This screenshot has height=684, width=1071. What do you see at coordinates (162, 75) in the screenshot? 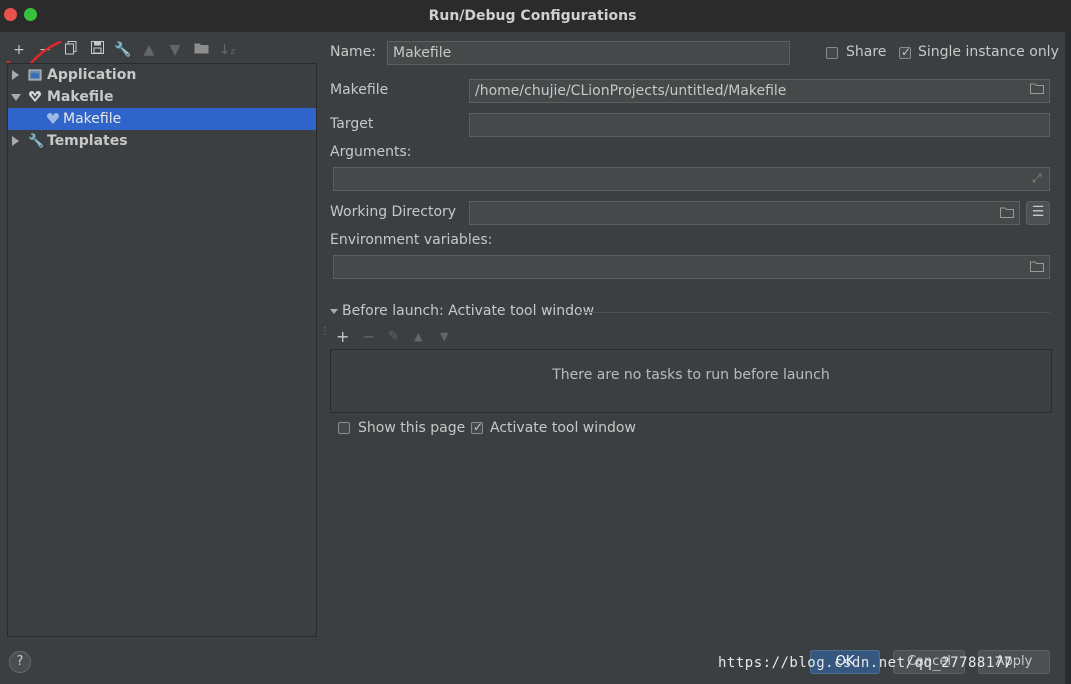
I see `tree-item-application: Application` at bounding box center [162, 75].